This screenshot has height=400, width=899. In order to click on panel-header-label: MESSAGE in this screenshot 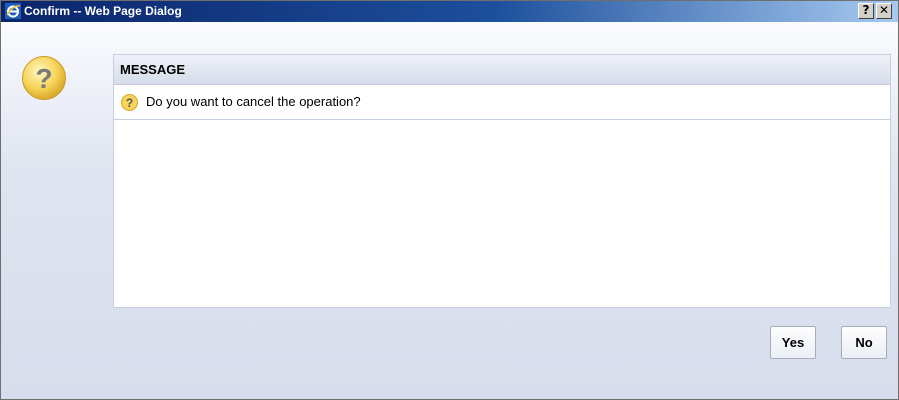, I will do `click(153, 69)`.